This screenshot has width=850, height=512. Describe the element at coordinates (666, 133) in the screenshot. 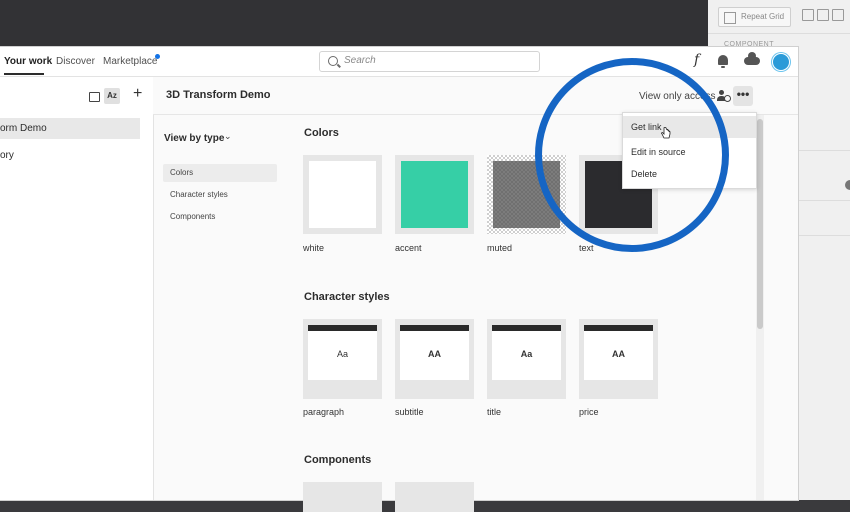

I see `hand-cursor-icon` at that location.